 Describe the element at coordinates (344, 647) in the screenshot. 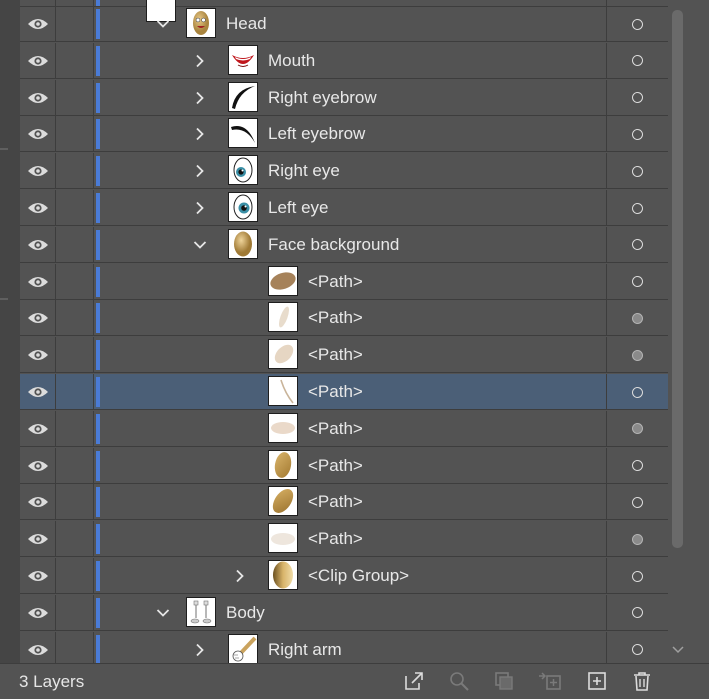

I see `layer-row: Right arm` at that location.